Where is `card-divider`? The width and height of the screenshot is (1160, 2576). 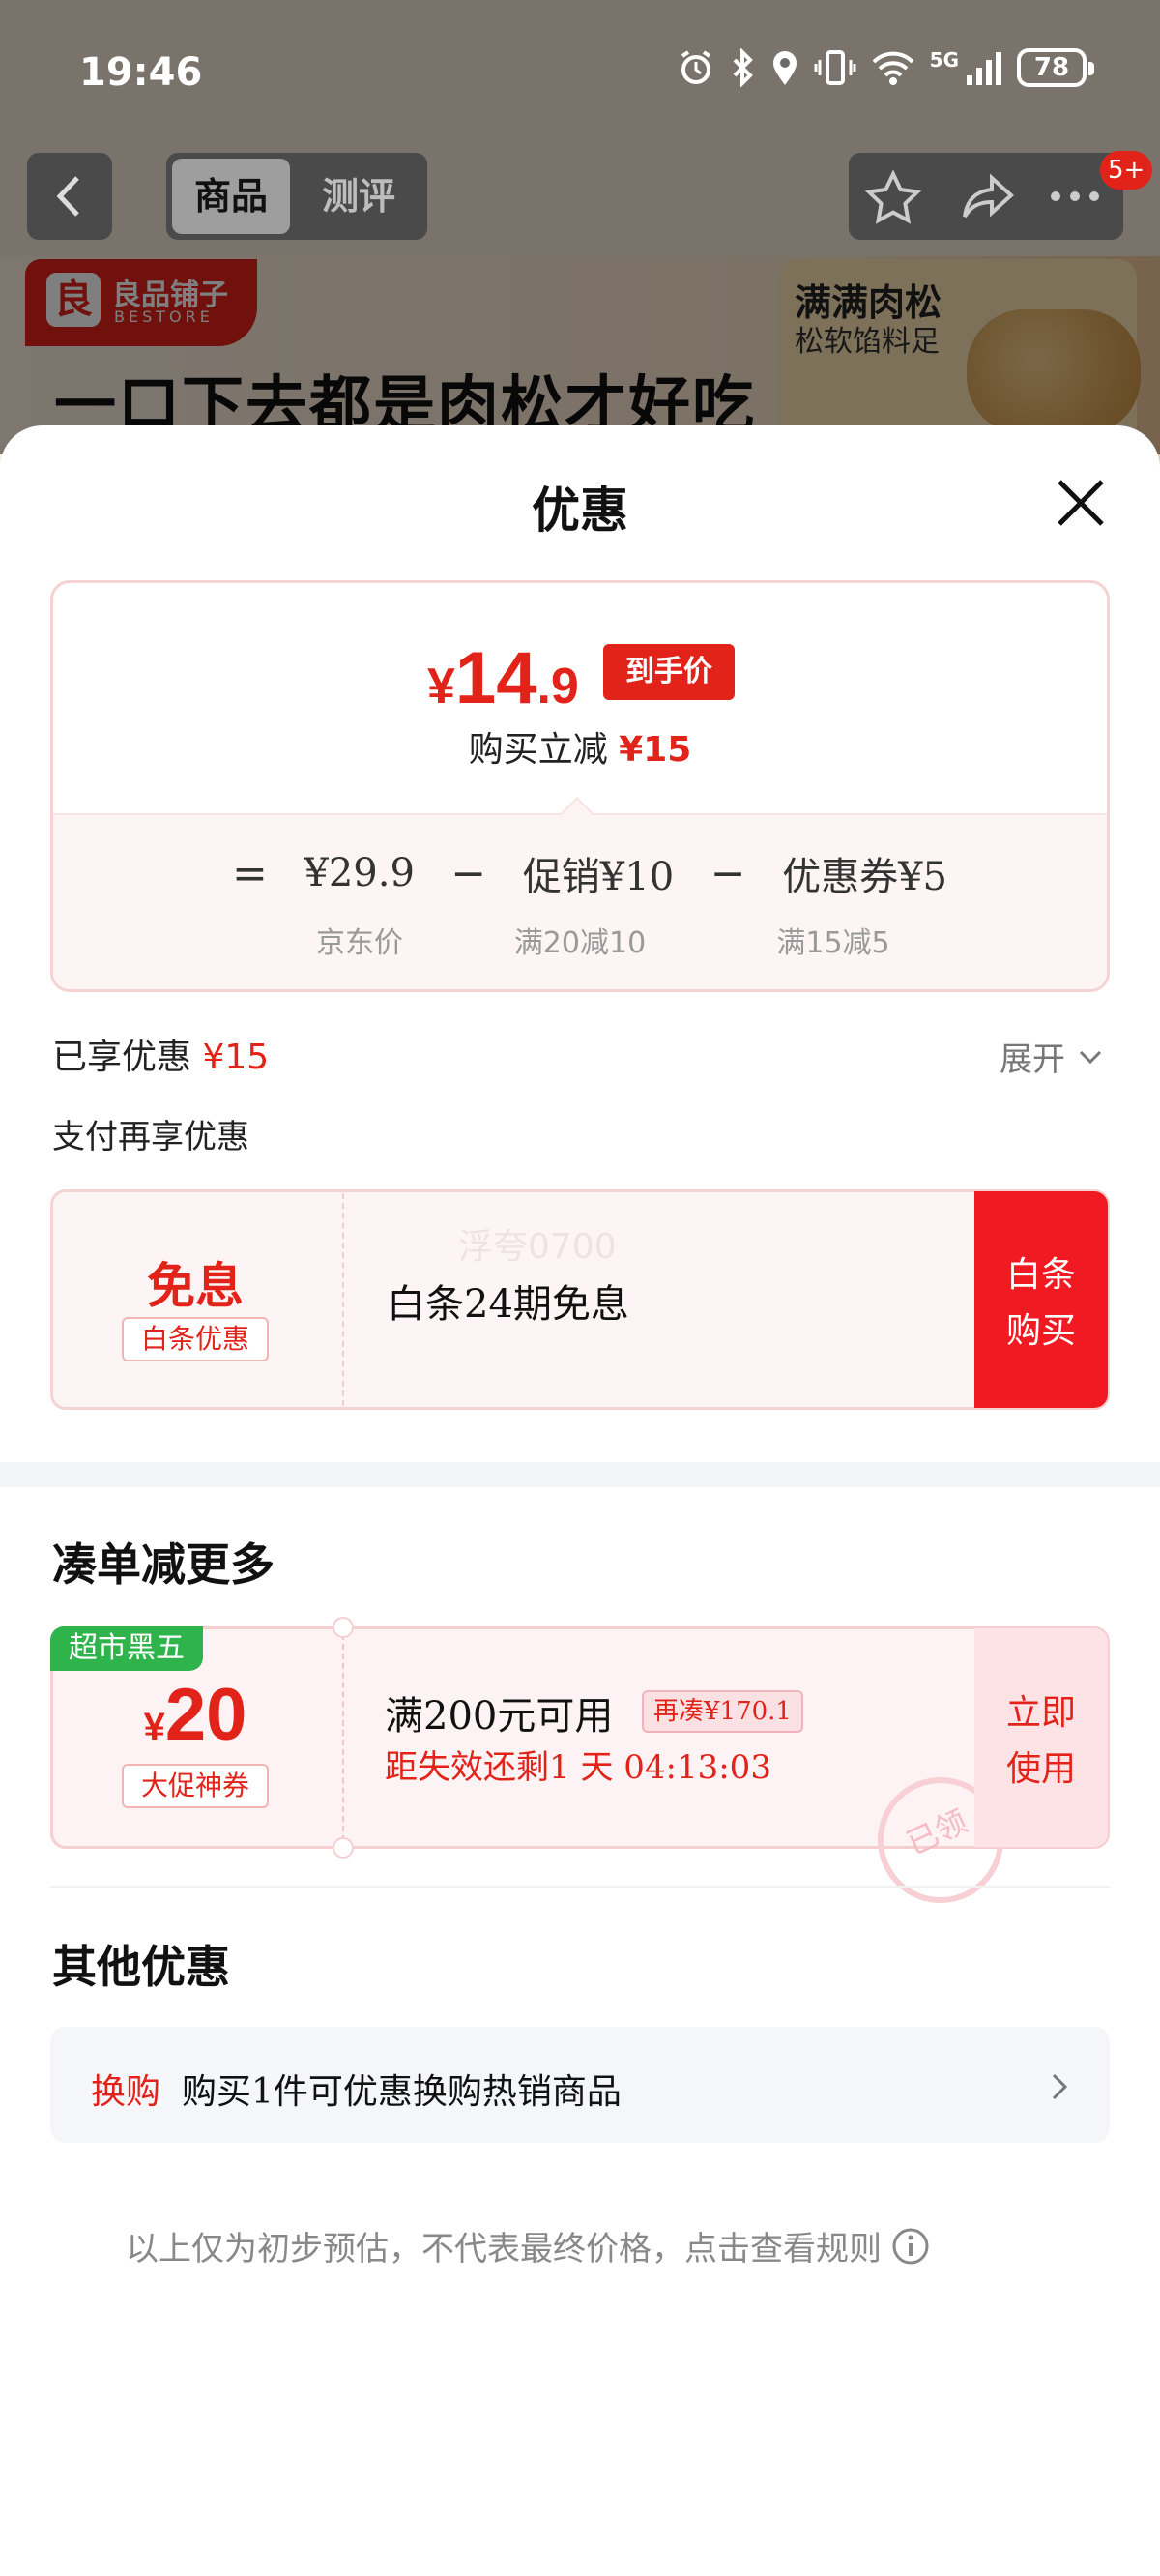
card-divider is located at coordinates (343, 1299).